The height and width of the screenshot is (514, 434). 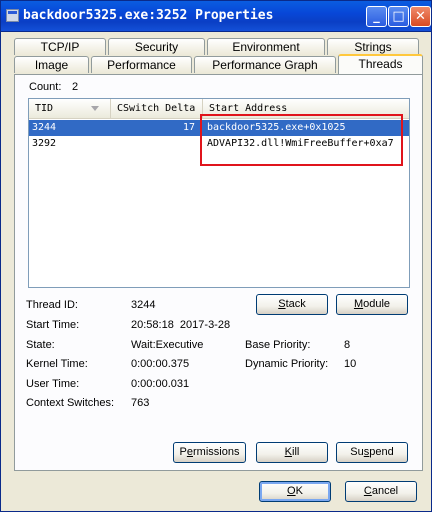 What do you see at coordinates (266, 46) in the screenshot?
I see `tab-environment: Environment` at bounding box center [266, 46].